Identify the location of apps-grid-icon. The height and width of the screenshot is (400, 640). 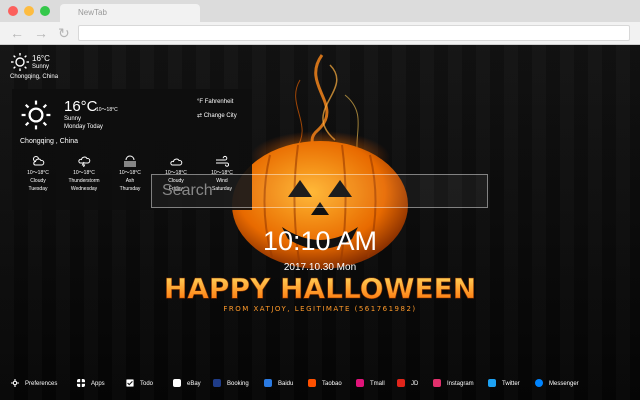
(81, 383).